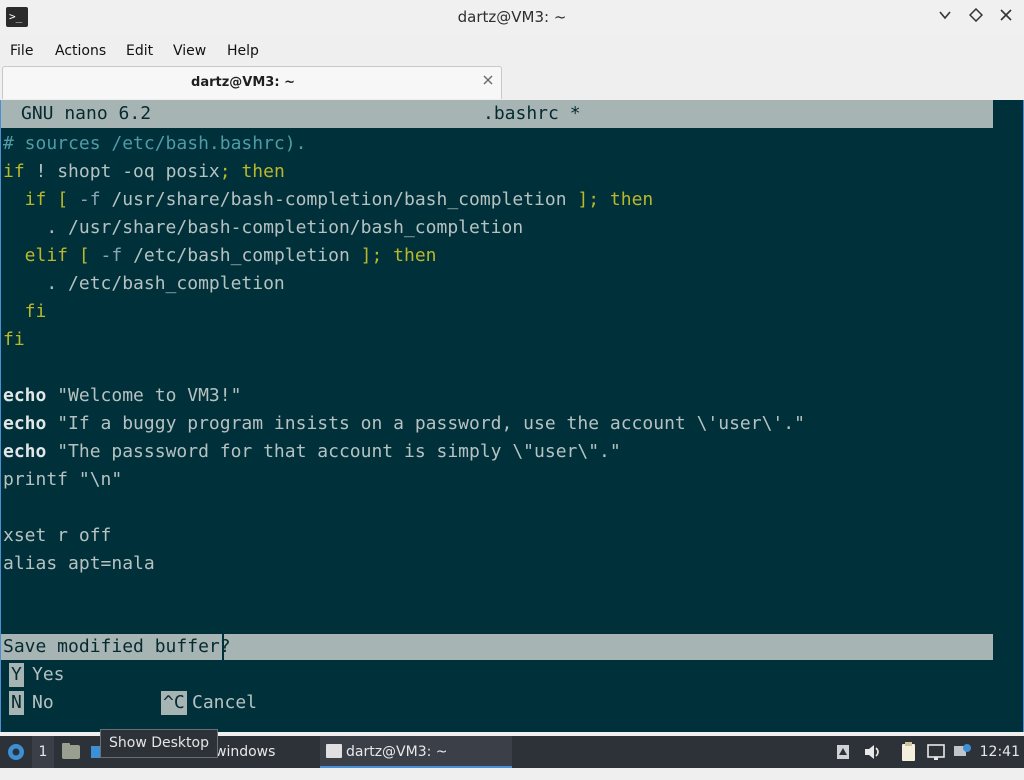 Image resolution: width=1024 pixels, height=780 pixels. Describe the element at coordinates (252, 171) in the screenshot. I see `keyword: ; then` at that location.